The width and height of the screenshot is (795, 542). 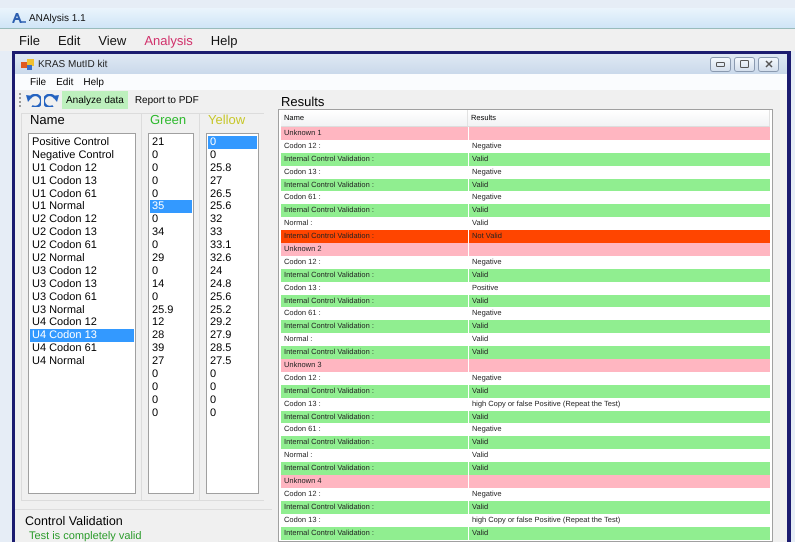 What do you see at coordinates (33, 100) in the screenshot?
I see `undo-icon` at bounding box center [33, 100].